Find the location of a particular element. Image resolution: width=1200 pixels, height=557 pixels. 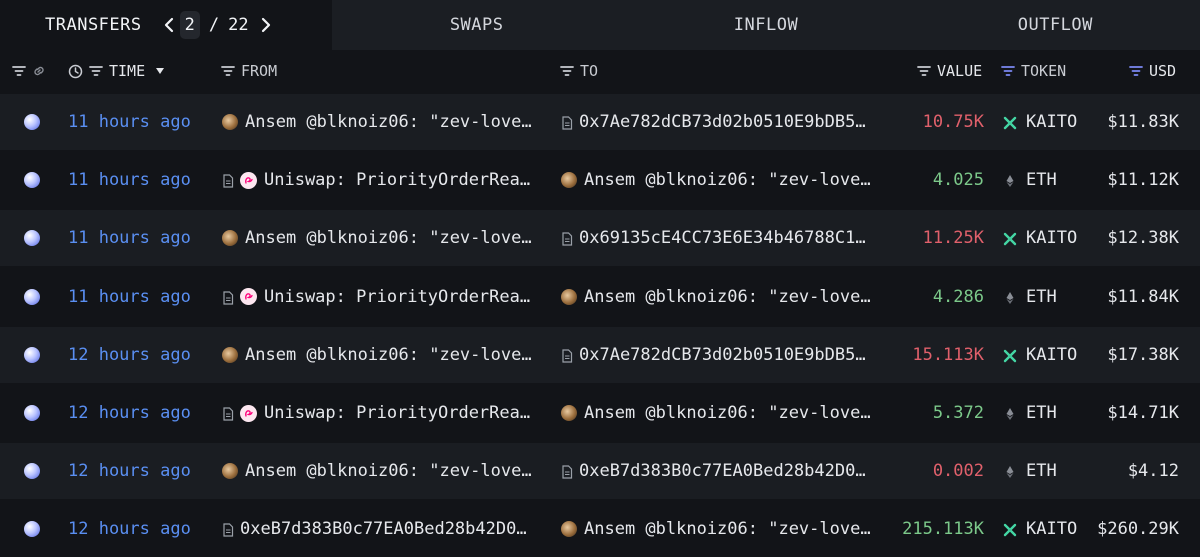

tab-outflow: OUTFLOW is located at coordinates (1055, 25).